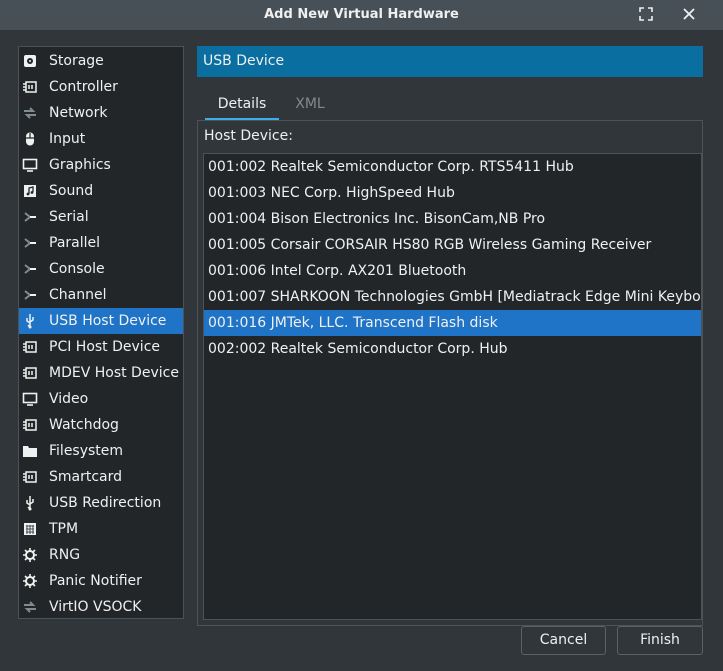 The image size is (723, 671). Describe the element at coordinates (101, 217) in the screenshot. I see `sidebar-item-serial: Serial` at that location.